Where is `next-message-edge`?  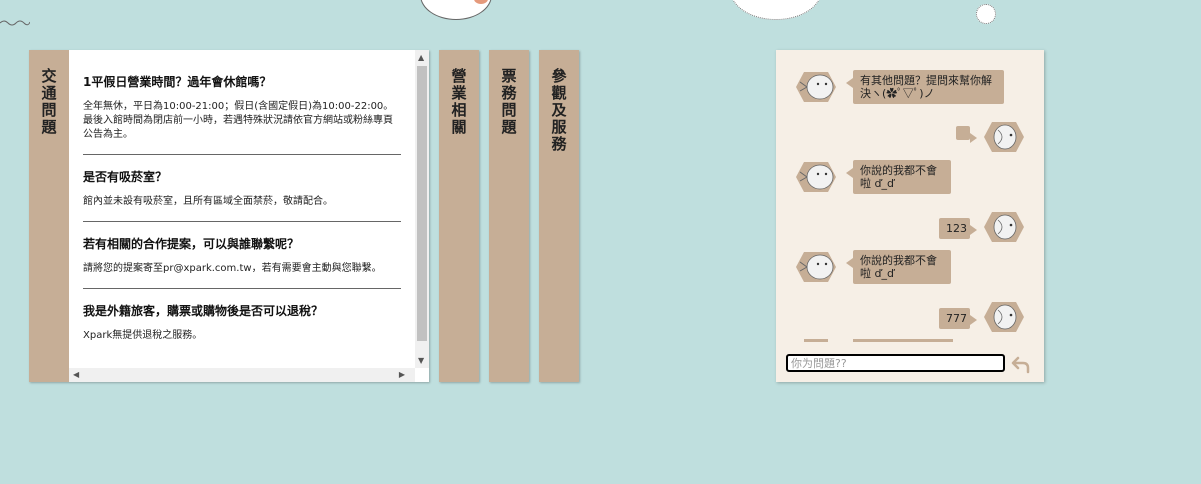
next-message-edge is located at coordinates (903, 340).